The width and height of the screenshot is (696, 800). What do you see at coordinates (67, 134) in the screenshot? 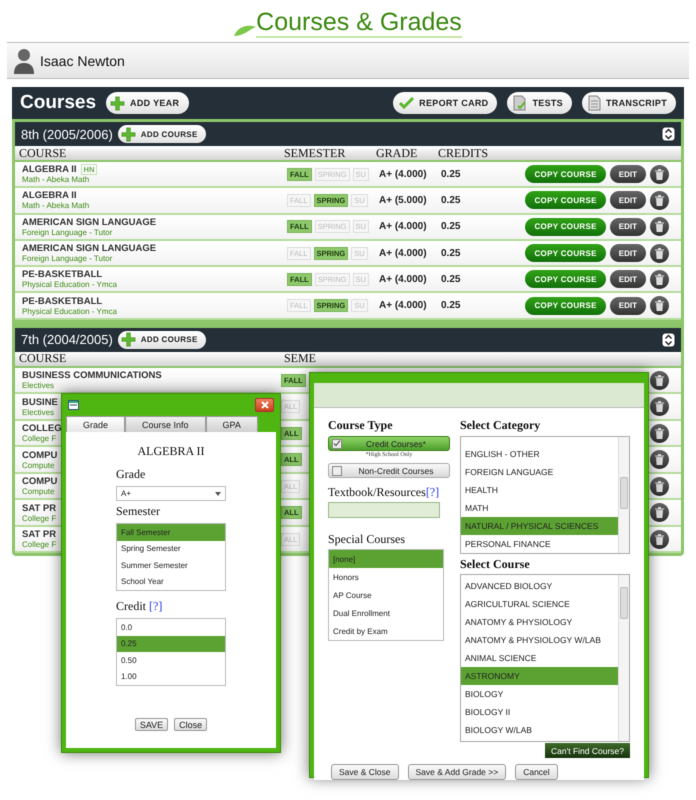
I see `year-title: 8th (2005/2006)` at bounding box center [67, 134].